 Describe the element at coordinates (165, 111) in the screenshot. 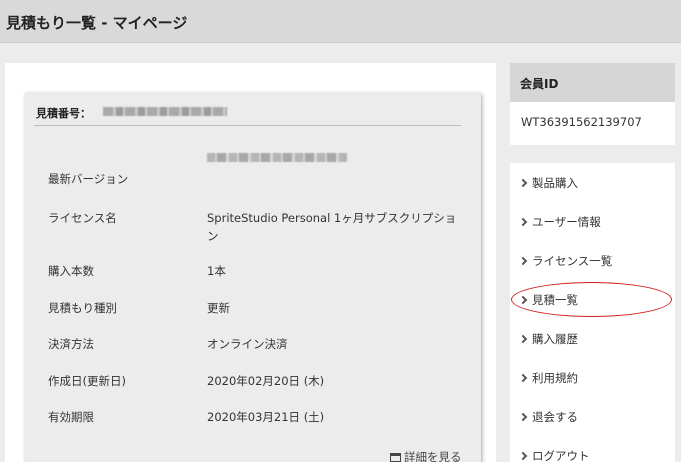

I see `quote-number-redacted` at that location.